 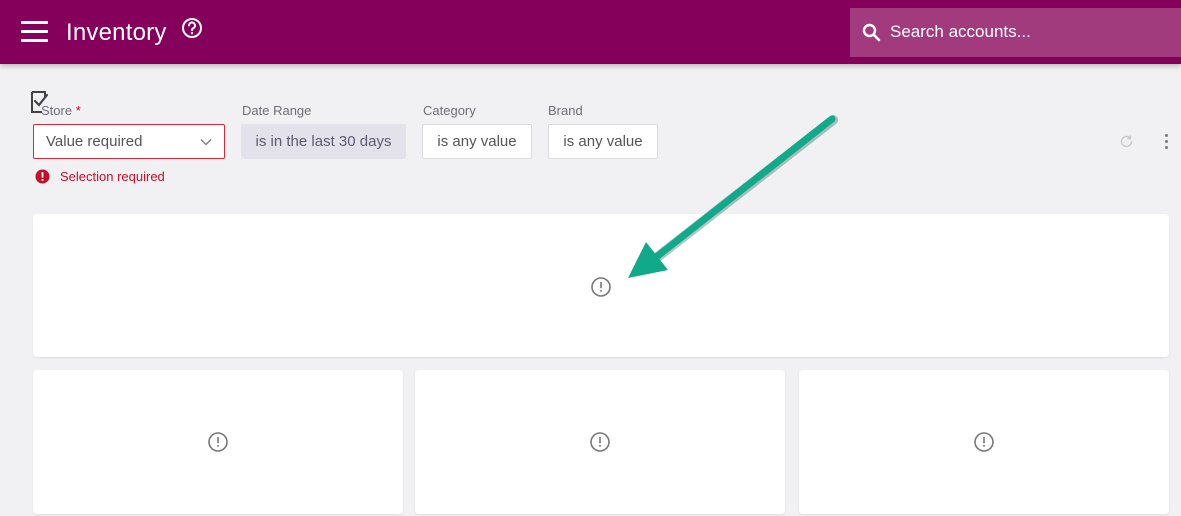 I want to click on store-select: Value required, so click(x=129, y=141).